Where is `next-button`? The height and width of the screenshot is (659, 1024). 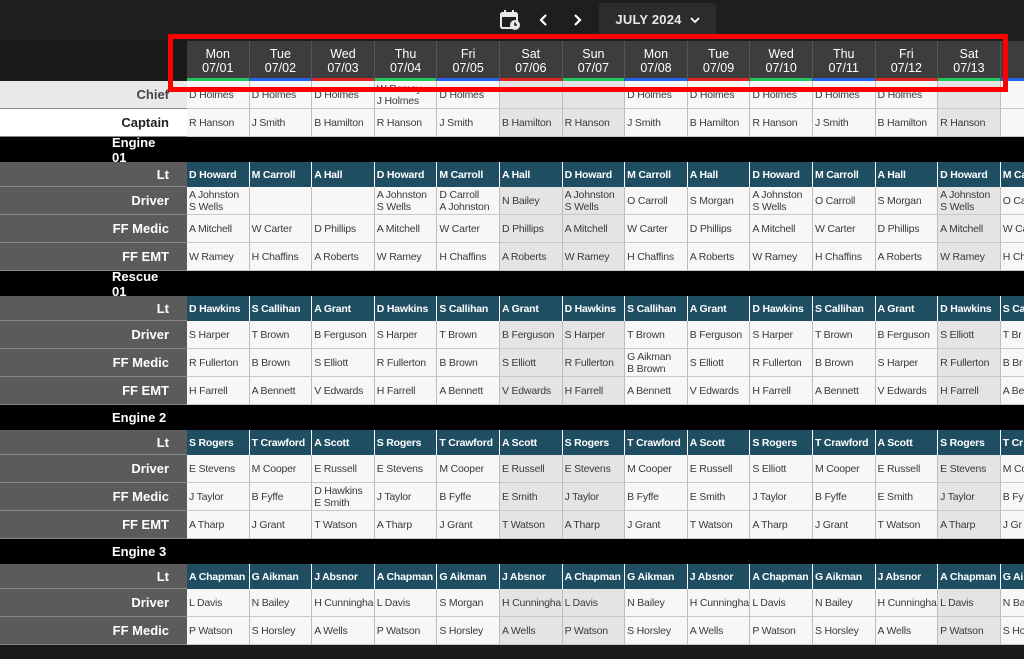 next-button is located at coordinates (577, 20).